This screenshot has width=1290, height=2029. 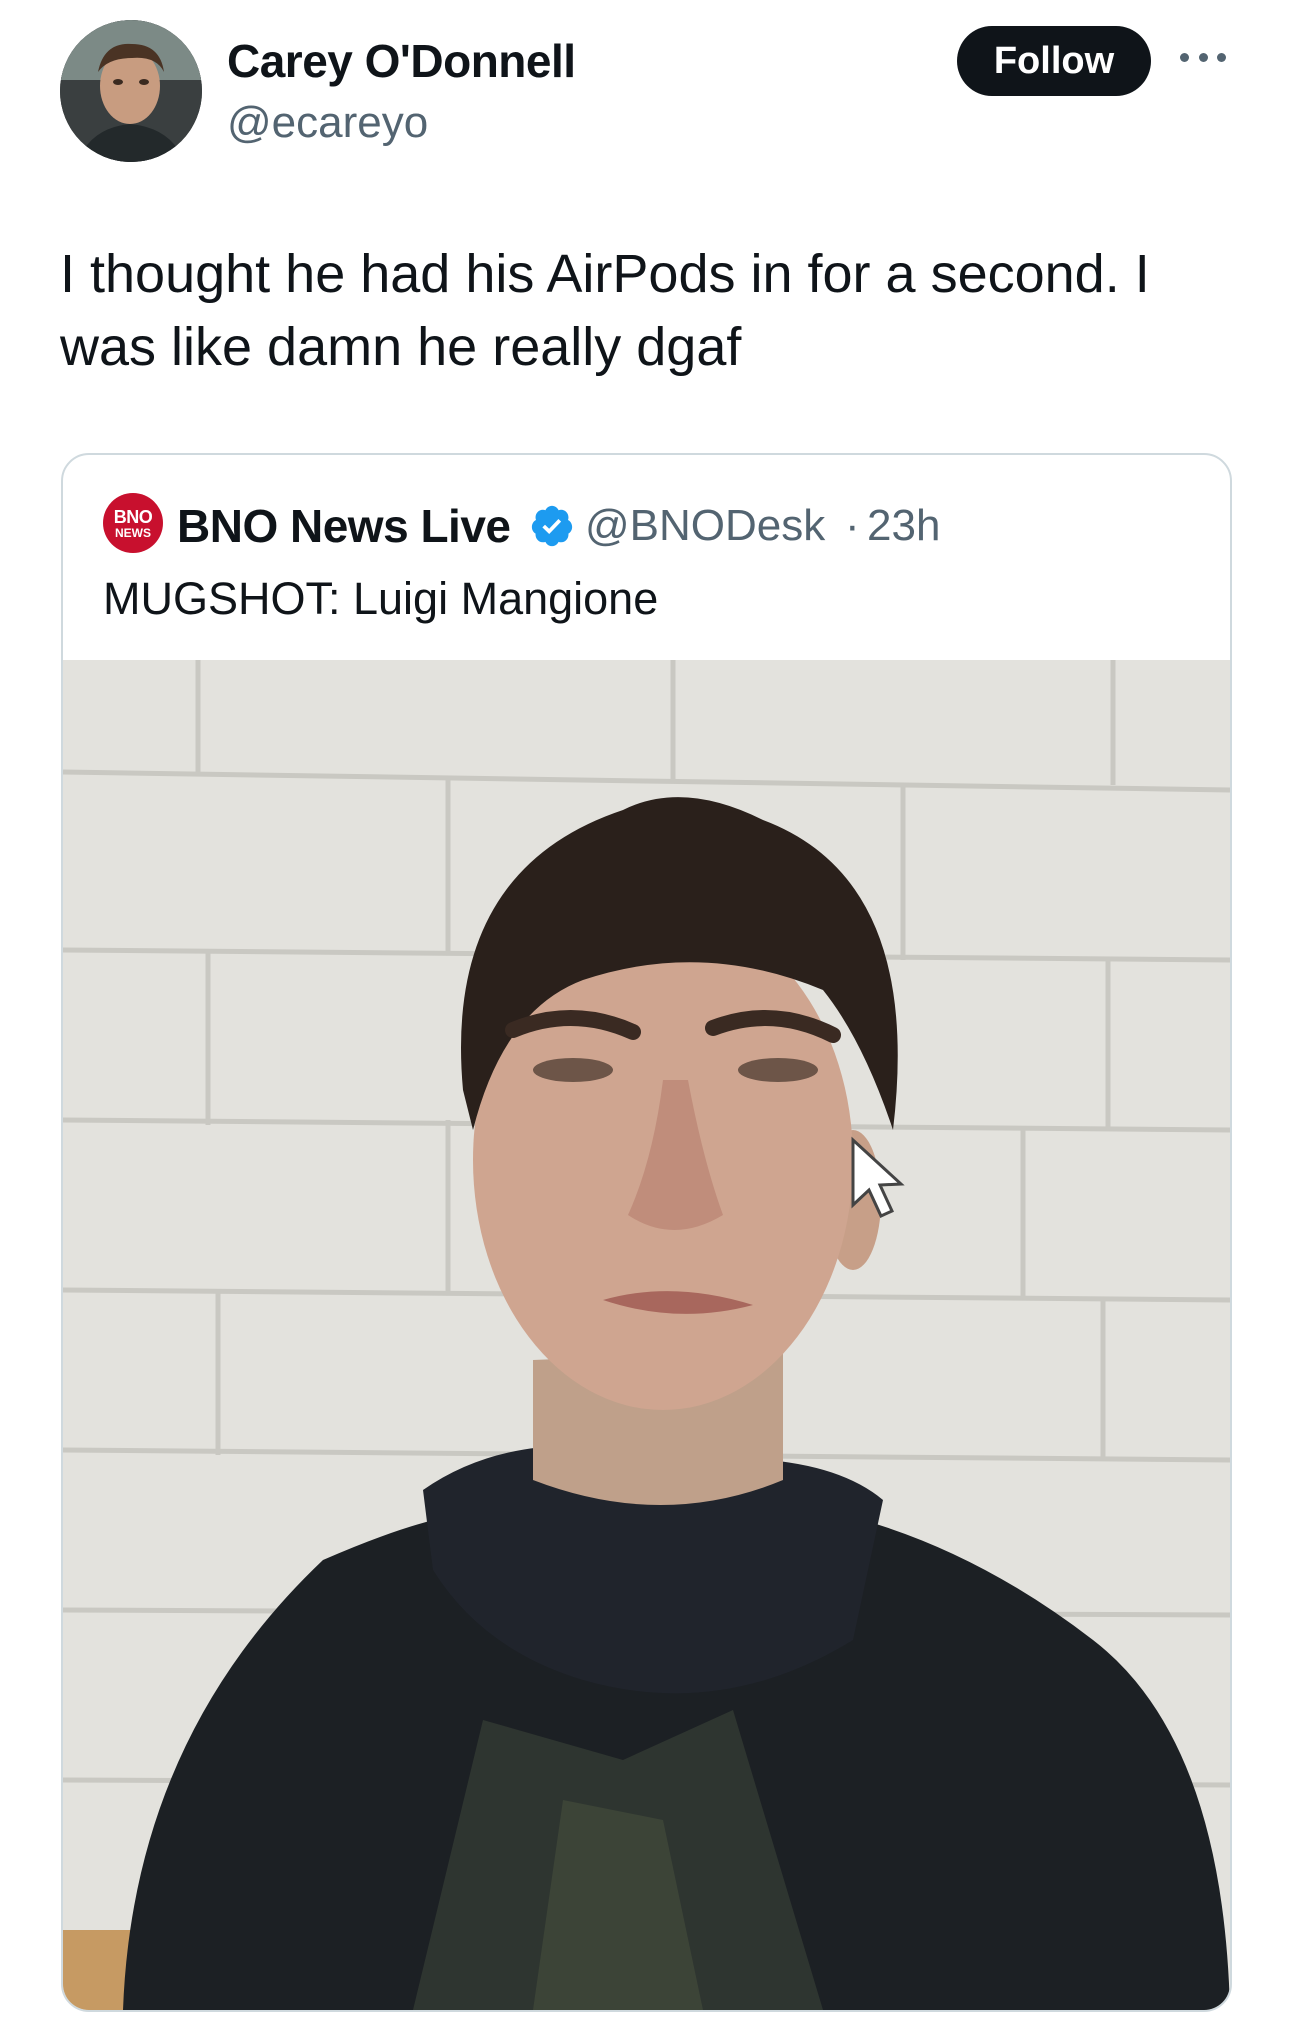 What do you see at coordinates (381, 598) in the screenshot?
I see `quoted-tweet-text: MUGSHOT: Luigi Mangione` at bounding box center [381, 598].